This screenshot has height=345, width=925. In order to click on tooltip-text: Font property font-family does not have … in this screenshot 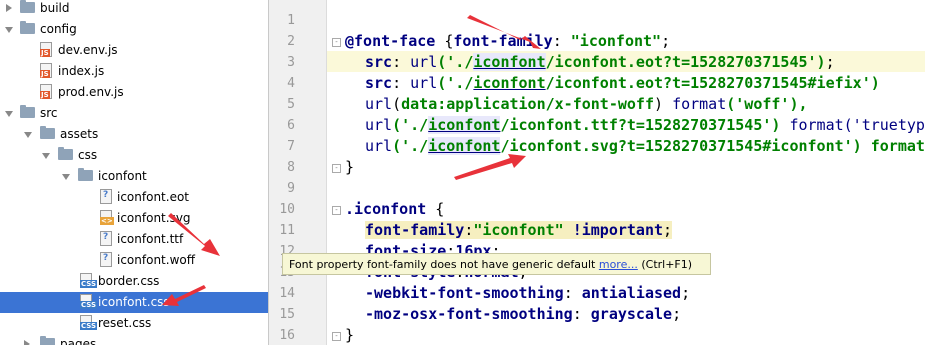, I will do `click(444, 264)`.